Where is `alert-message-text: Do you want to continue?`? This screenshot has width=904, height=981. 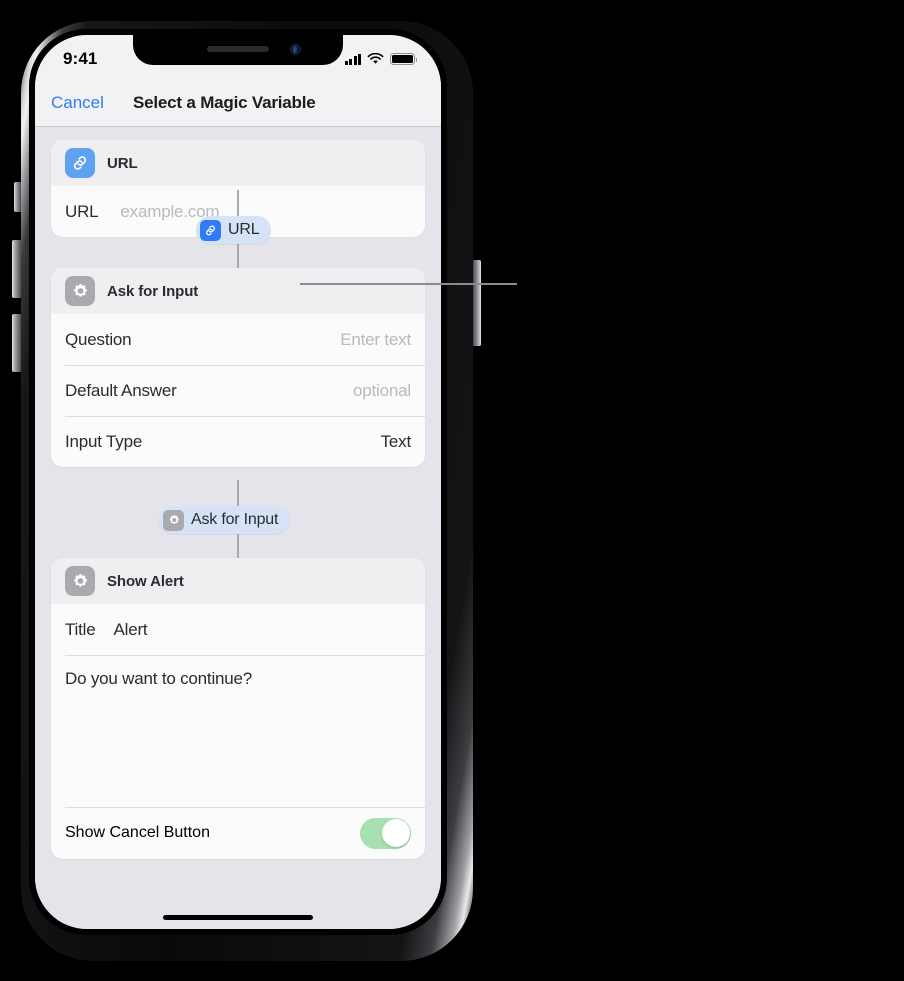 alert-message-text: Do you want to continue? is located at coordinates (159, 678).